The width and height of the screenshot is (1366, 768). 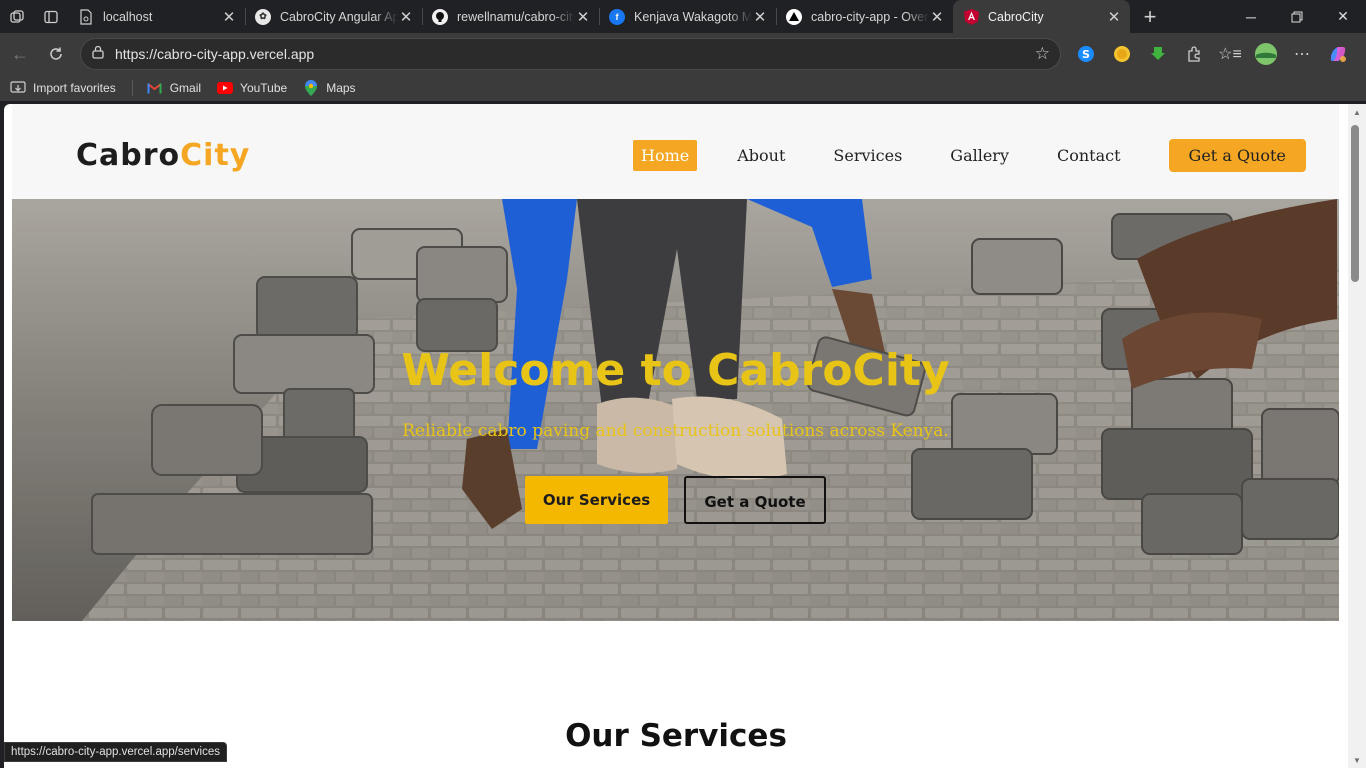 What do you see at coordinates (341, 88) in the screenshot?
I see `bookmark-label: Maps` at bounding box center [341, 88].